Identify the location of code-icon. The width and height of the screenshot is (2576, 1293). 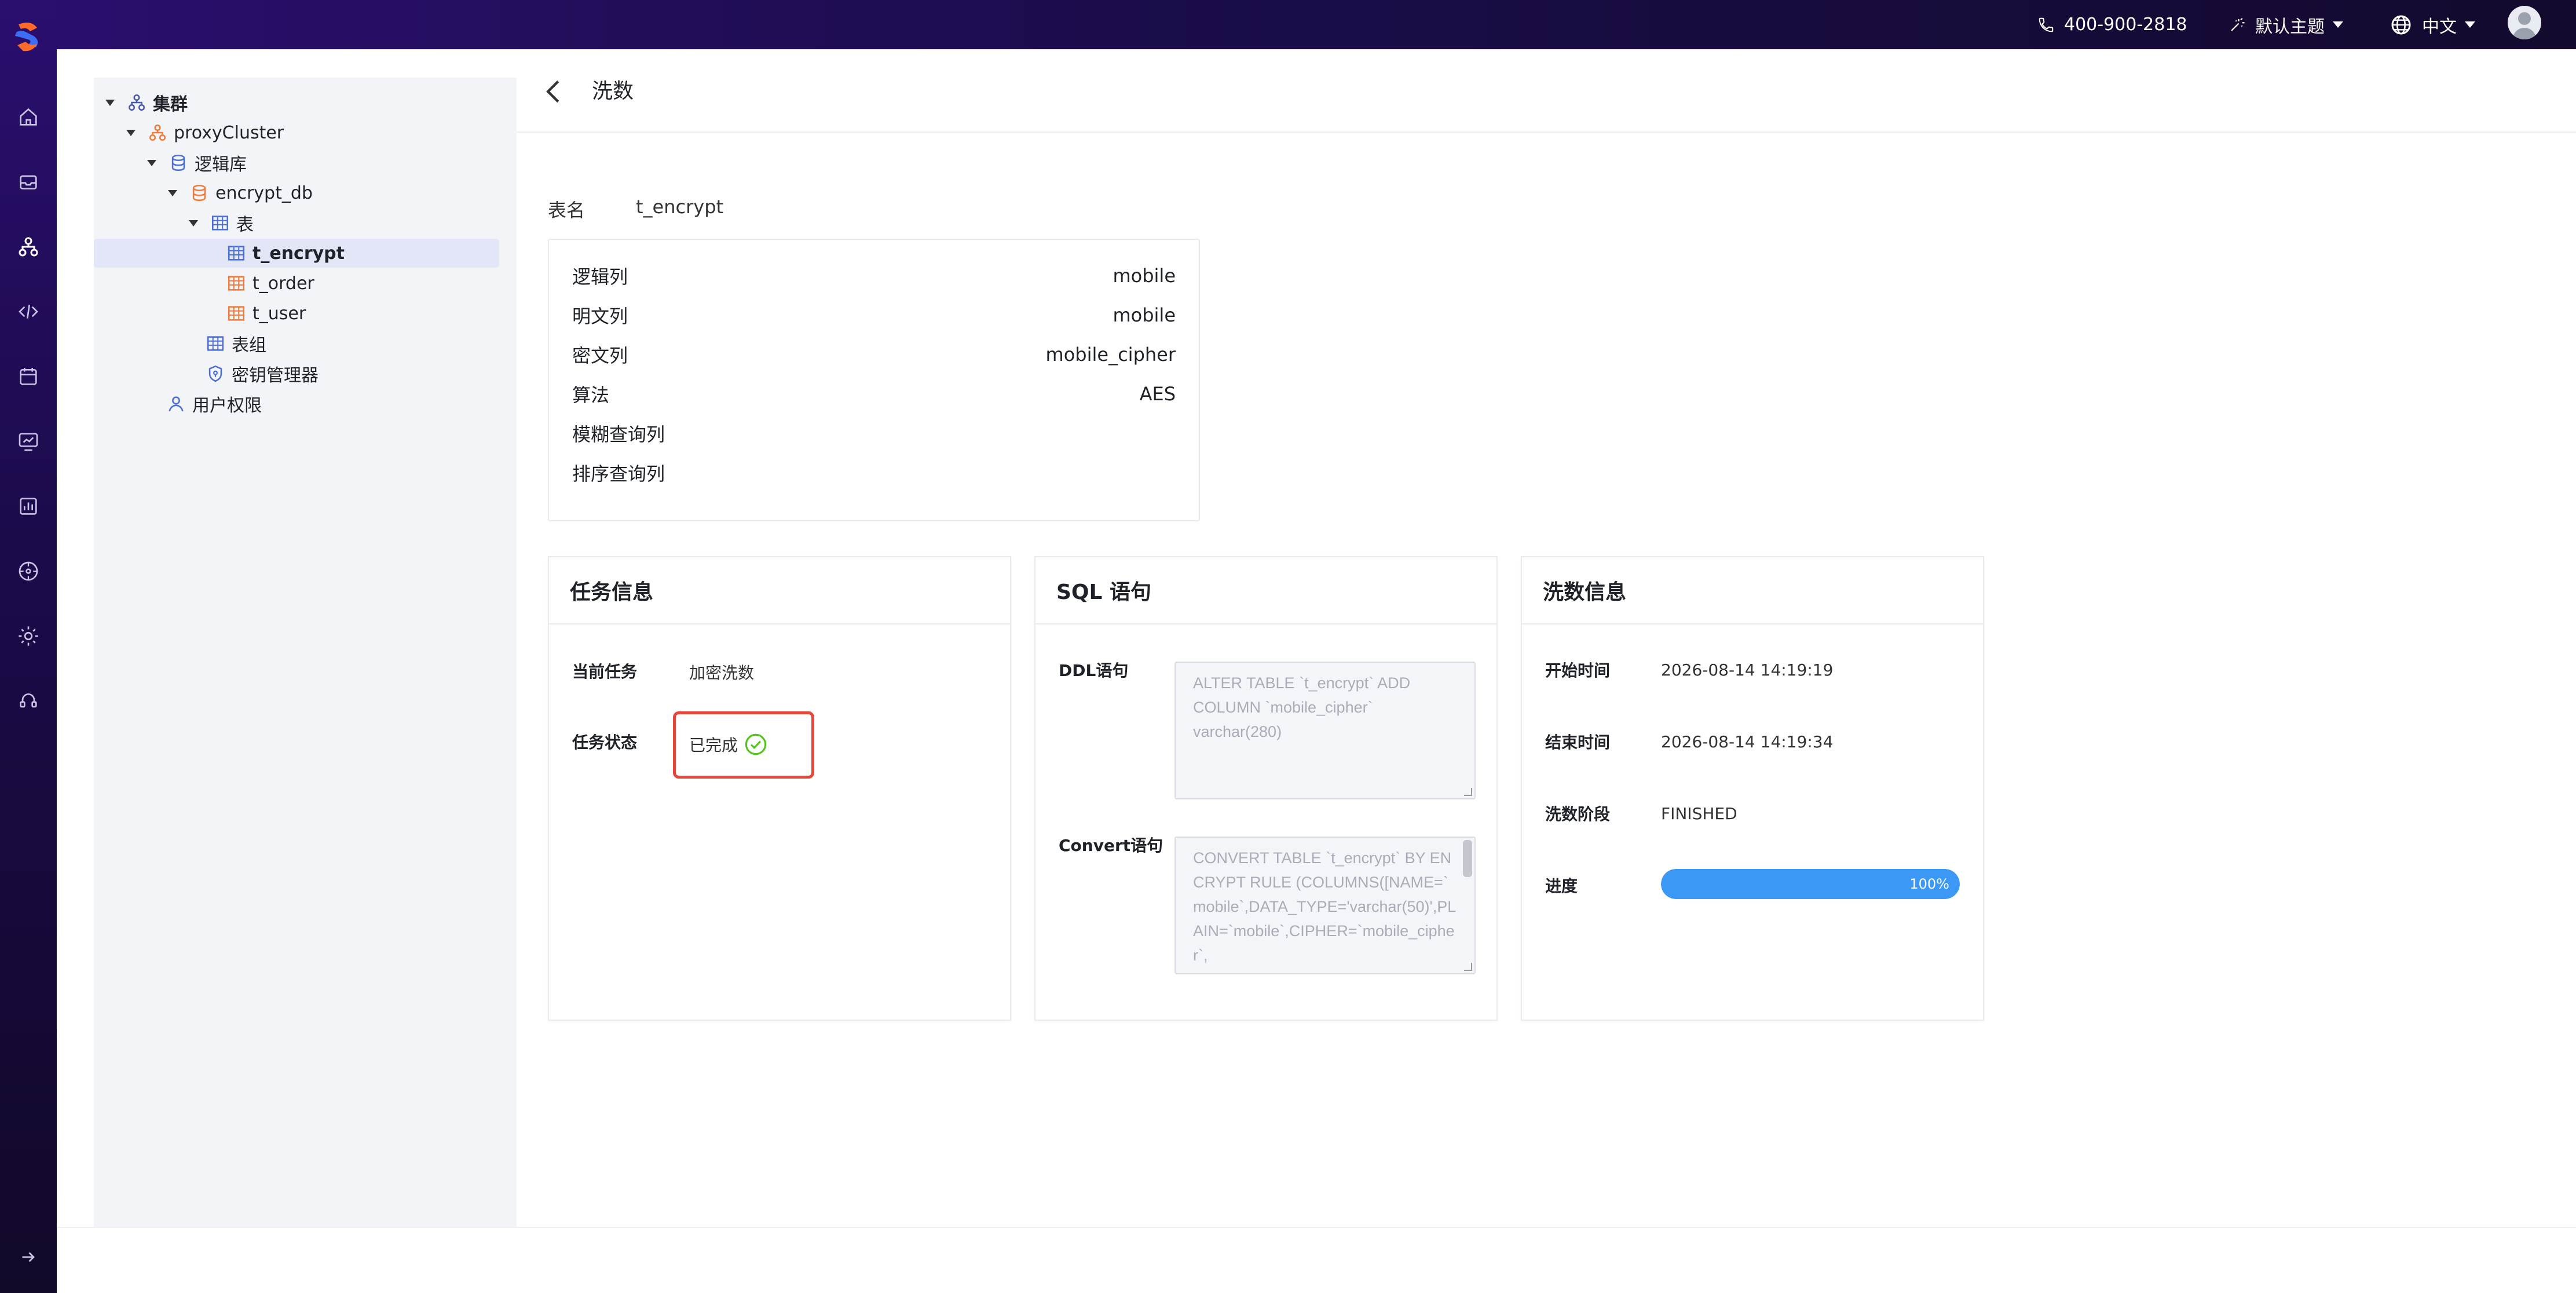
(28, 312).